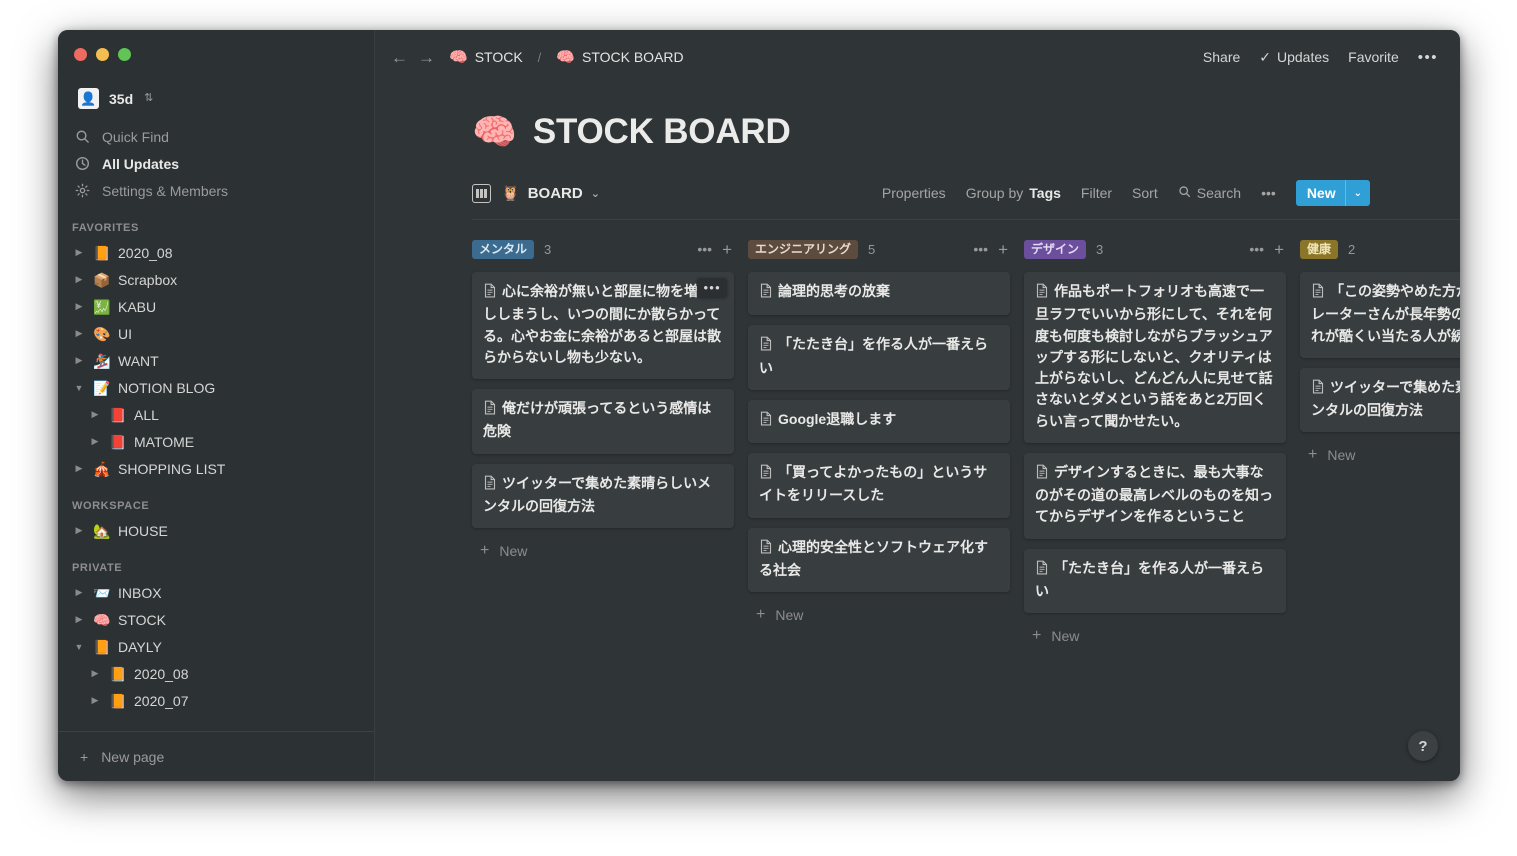  What do you see at coordinates (1332, 193) in the screenshot?
I see `new-record-button: New ⌄` at bounding box center [1332, 193].